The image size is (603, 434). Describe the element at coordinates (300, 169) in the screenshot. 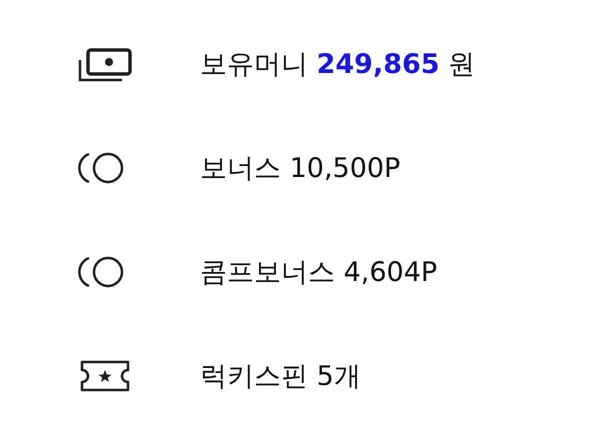

I see `item-label: 보너스 10,500P` at that location.